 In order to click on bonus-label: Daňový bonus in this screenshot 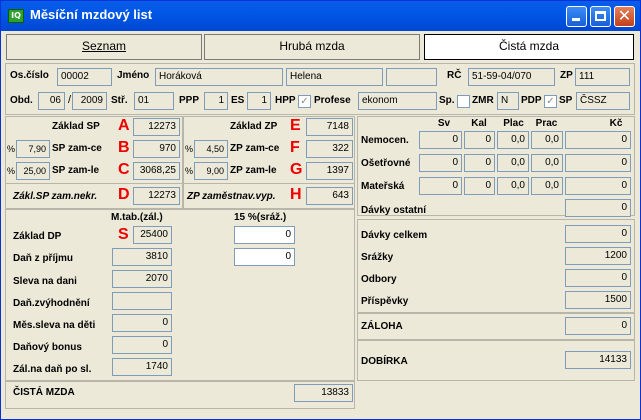, I will do `click(47, 347)`.